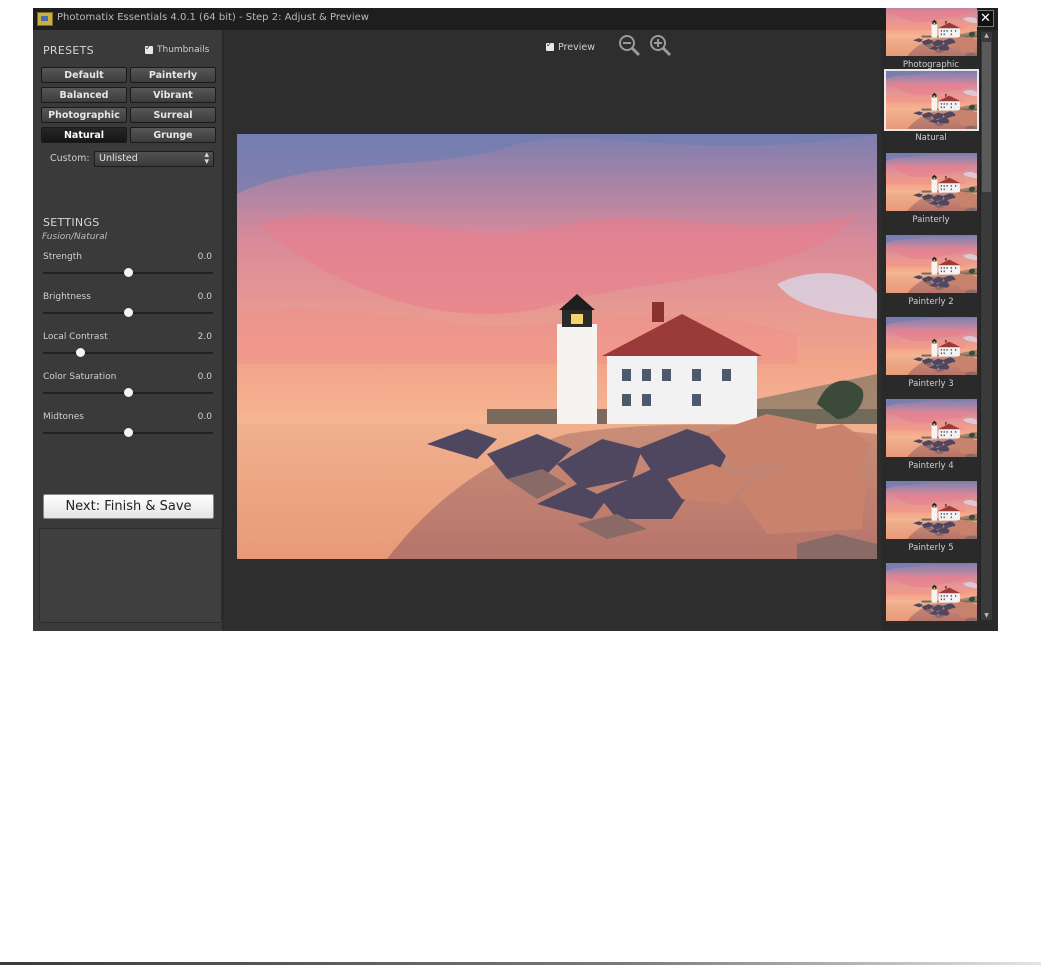 The image size is (1041, 965). What do you see at coordinates (661, 46) in the screenshot?
I see `zoom-in-icon` at bounding box center [661, 46].